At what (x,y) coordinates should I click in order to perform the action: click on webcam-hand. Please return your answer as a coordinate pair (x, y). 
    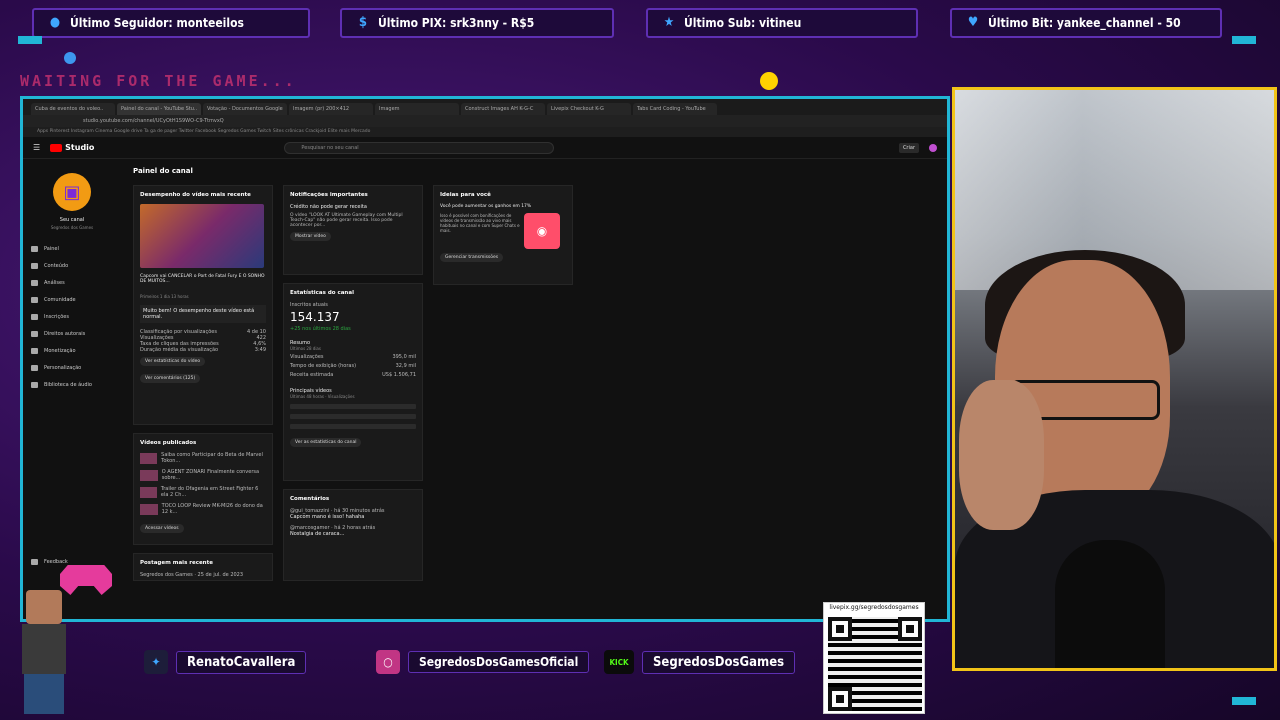
    Looking at the image, I should click on (1001, 455).